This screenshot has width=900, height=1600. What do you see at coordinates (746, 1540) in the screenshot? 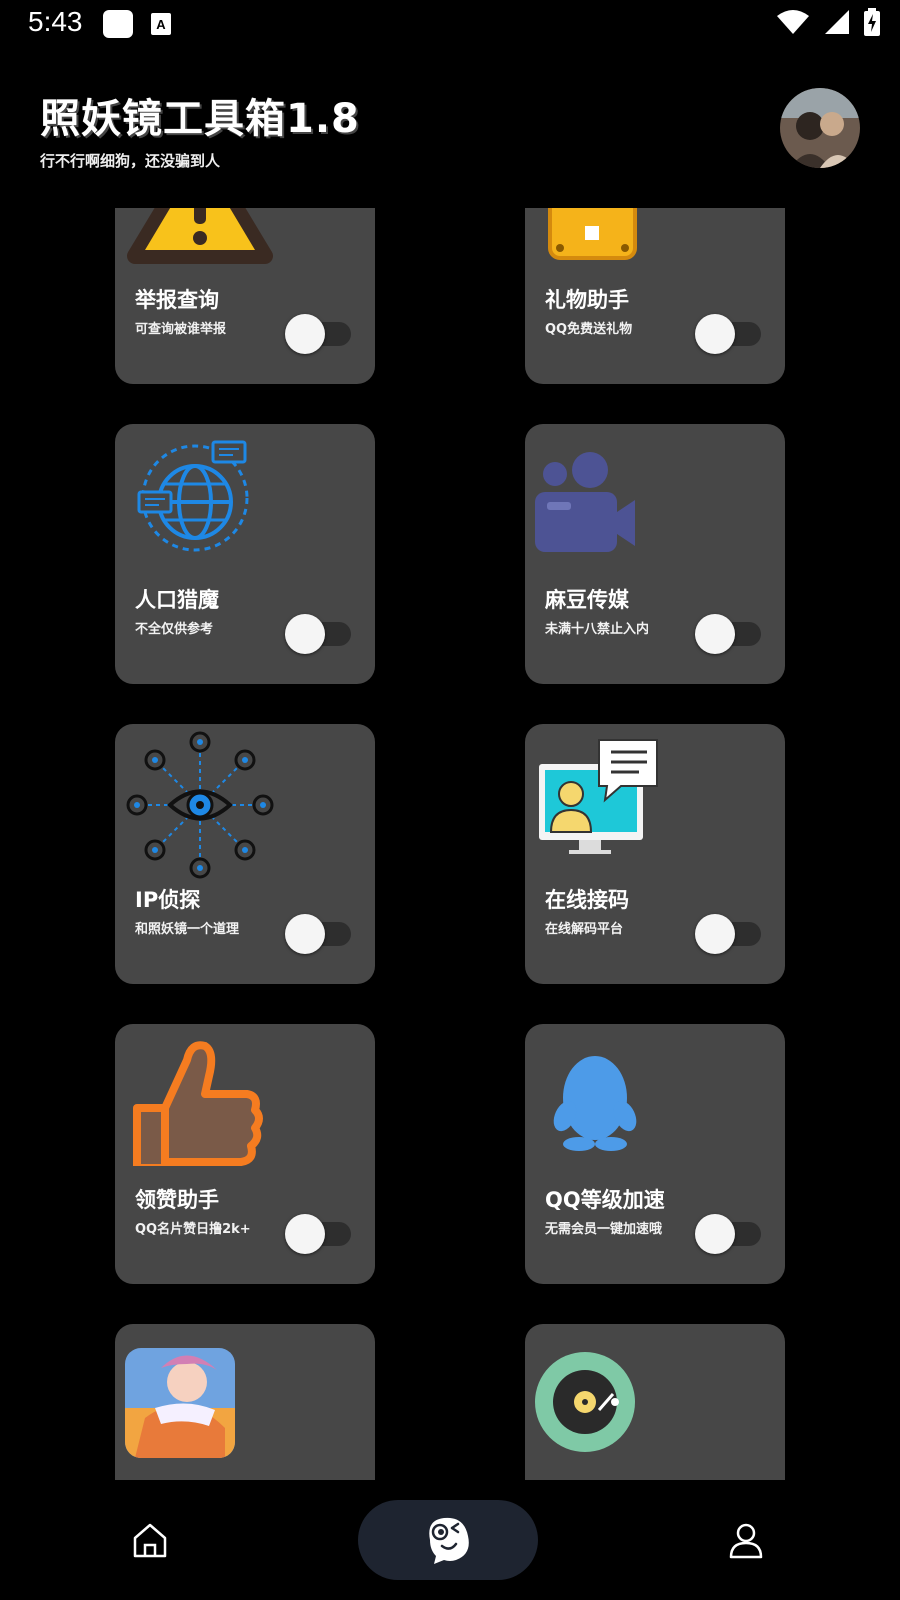
I see `profile-icon` at bounding box center [746, 1540].